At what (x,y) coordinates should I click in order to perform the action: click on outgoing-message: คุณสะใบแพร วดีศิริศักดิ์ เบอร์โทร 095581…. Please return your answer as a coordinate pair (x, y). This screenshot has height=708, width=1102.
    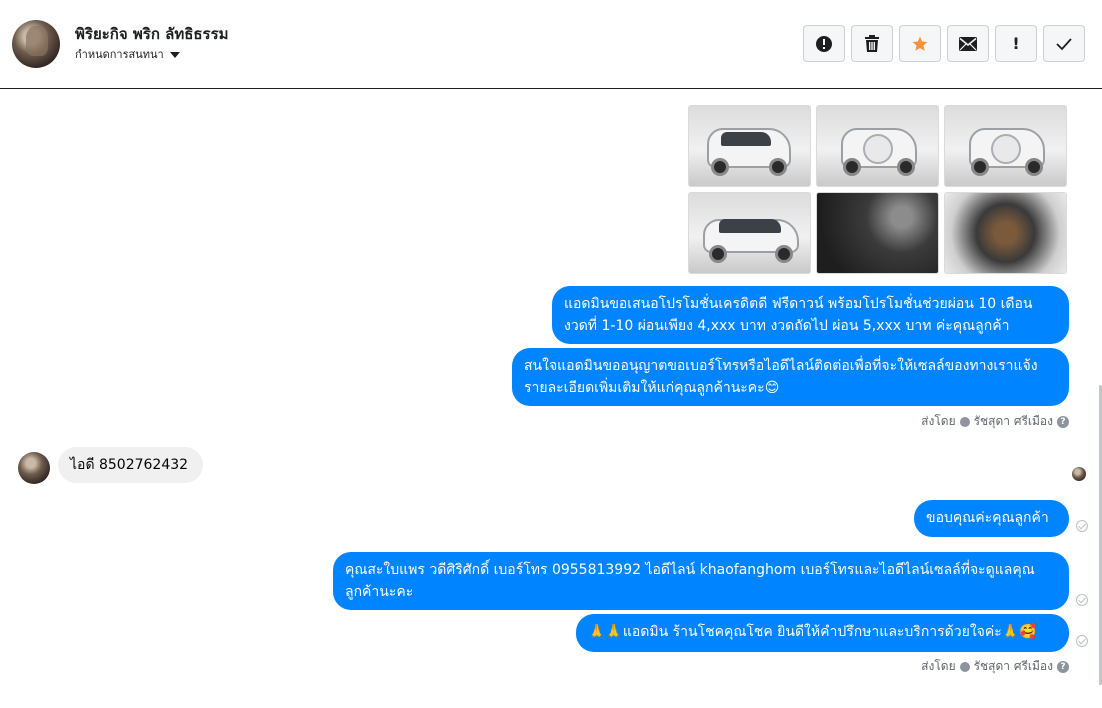
    Looking at the image, I should click on (701, 581).